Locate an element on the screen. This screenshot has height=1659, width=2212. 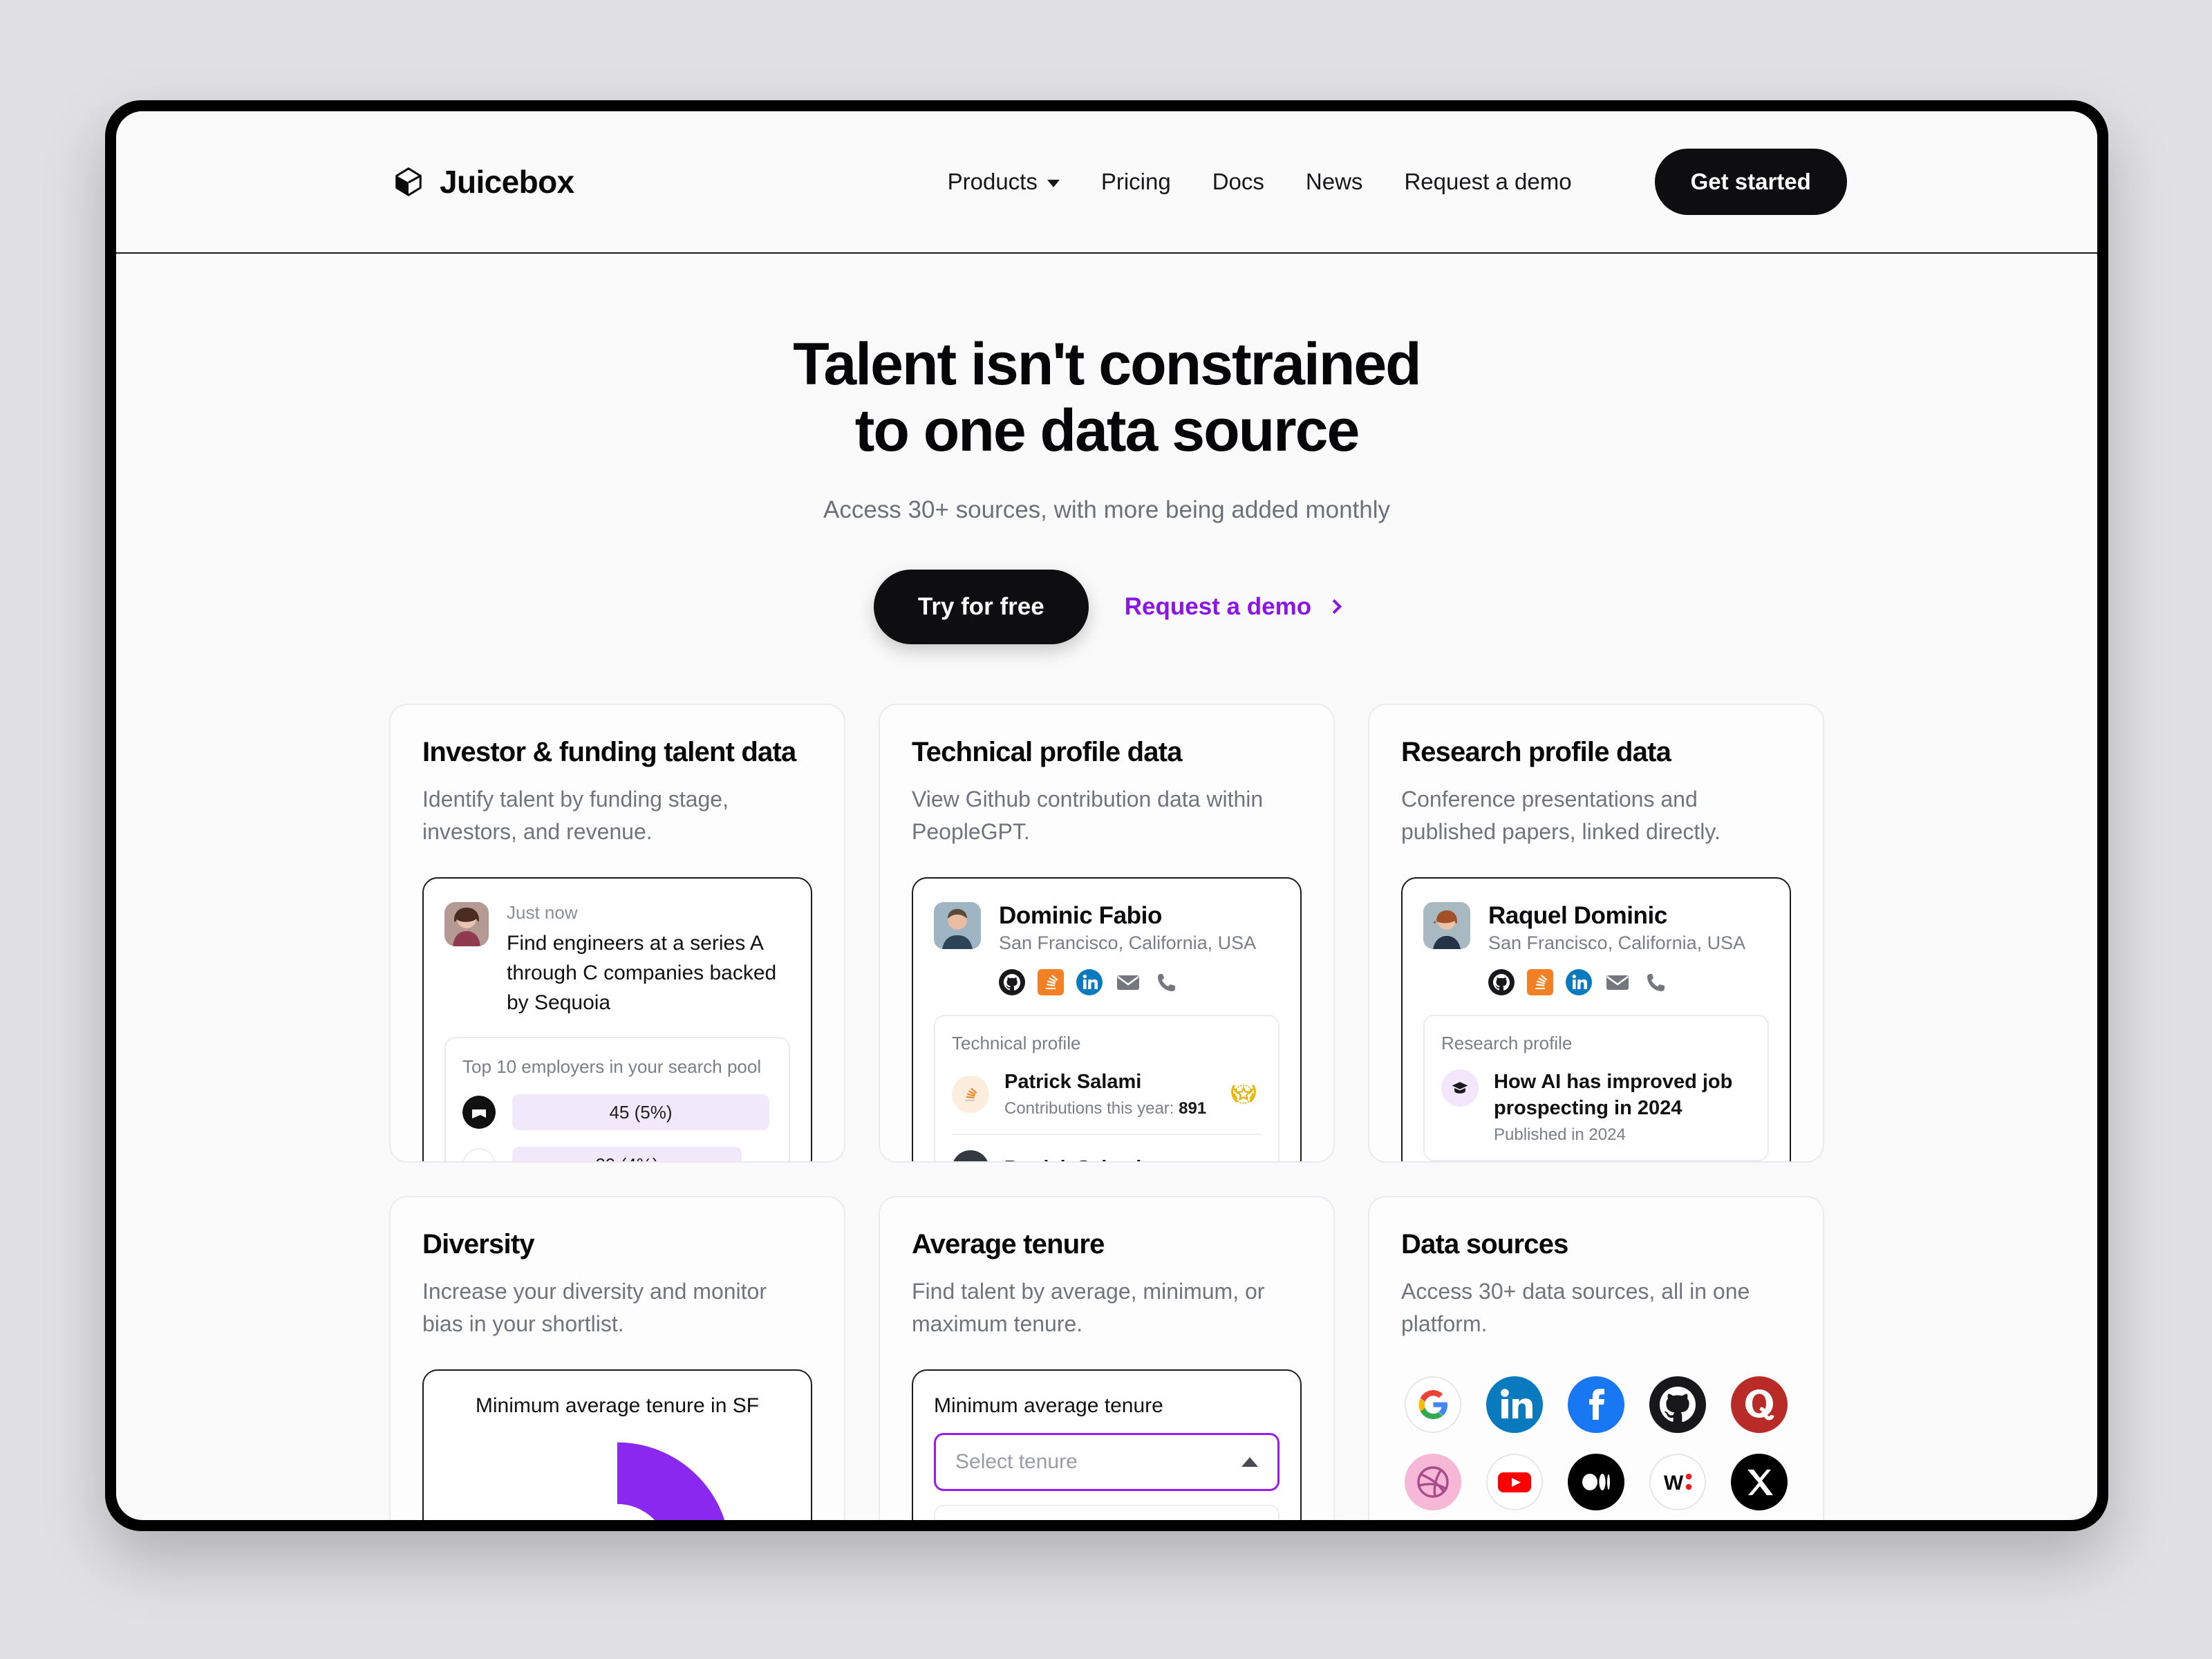
dribbble-icon is located at coordinates (1433, 1483).